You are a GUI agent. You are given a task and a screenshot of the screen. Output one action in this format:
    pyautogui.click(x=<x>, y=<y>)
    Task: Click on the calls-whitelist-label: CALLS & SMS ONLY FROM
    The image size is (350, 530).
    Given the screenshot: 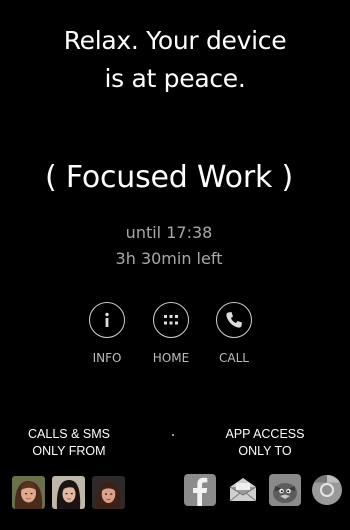 What is the action you would take?
    pyautogui.click(x=69, y=443)
    